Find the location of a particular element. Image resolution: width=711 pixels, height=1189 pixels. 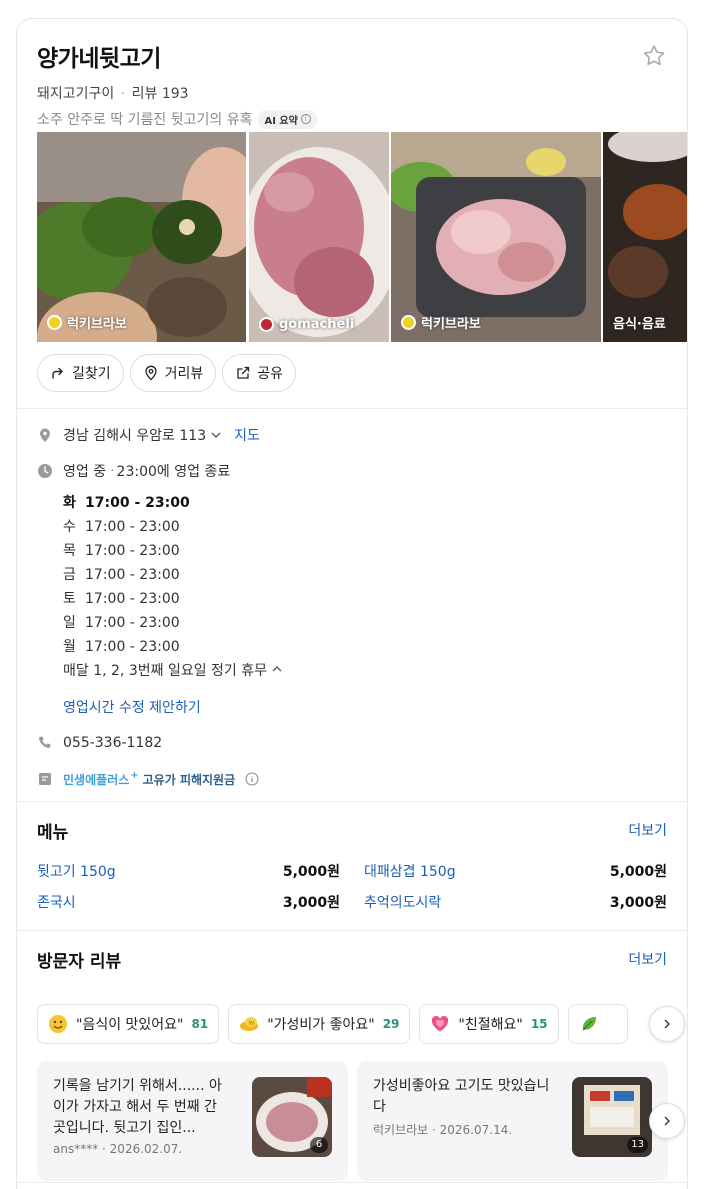

promo-text: 고유가 피해지원금 is located at coordinates (189, 779).